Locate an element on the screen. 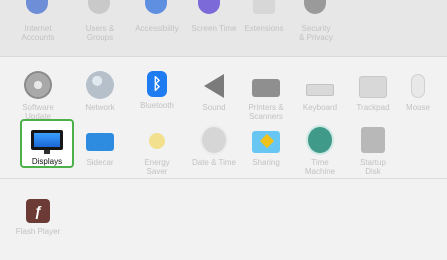  security-privacy-icon is located at coordinates (315, 7).